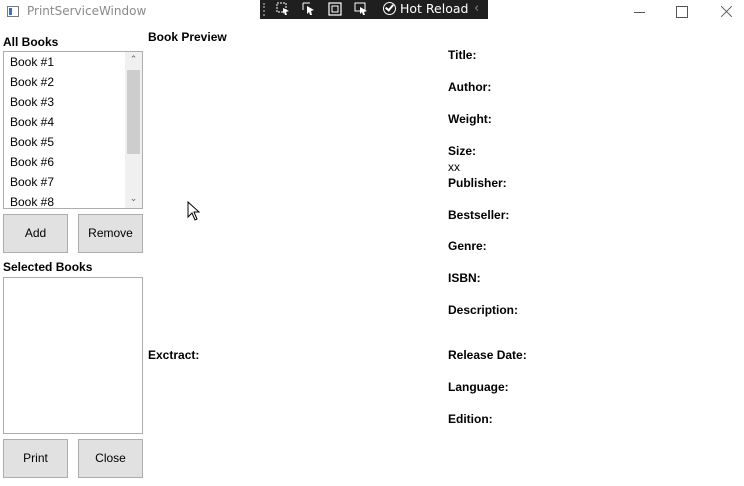 This screenshot has width=744, height=486. What do you see at coordinates (73, 200) in the screenshot?
I see `list-item: Book #8` at bounding box center [73, 200].